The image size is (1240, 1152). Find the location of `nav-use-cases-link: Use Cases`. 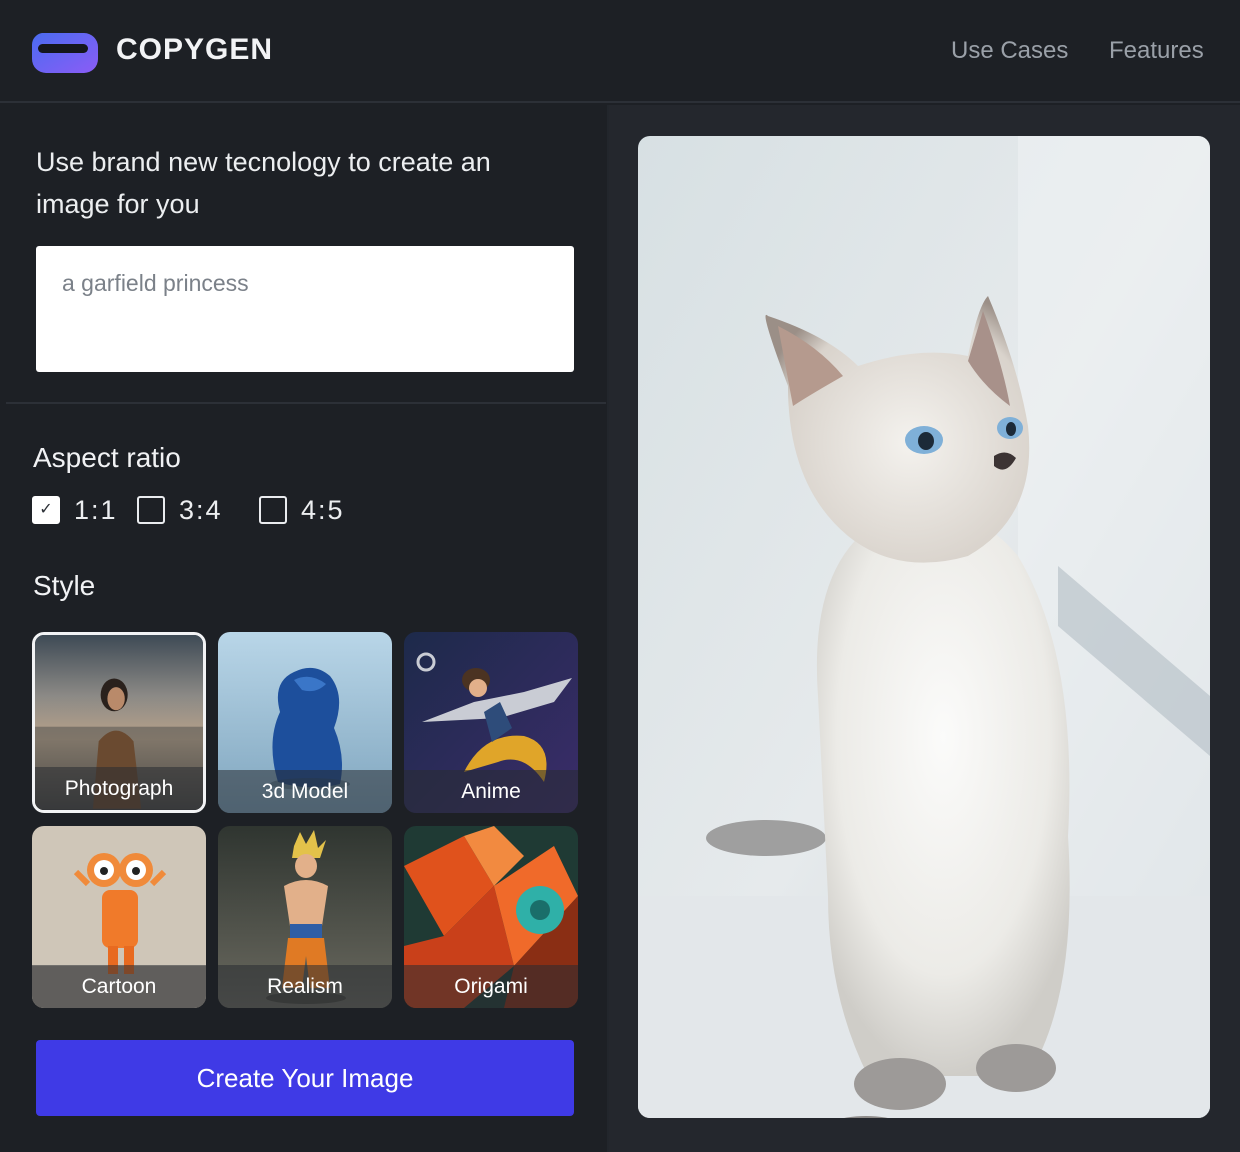

nav-use-cases-link: Use Cases is located at coordinates (1009, 51).